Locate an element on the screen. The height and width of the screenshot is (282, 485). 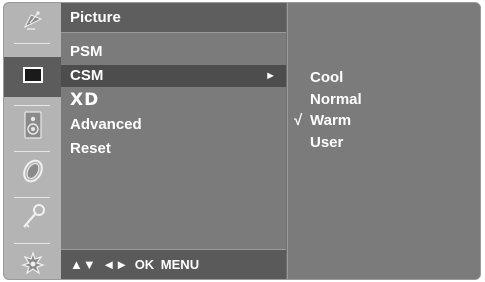
submenu-item-user: User is located at coordinates (384, 142).